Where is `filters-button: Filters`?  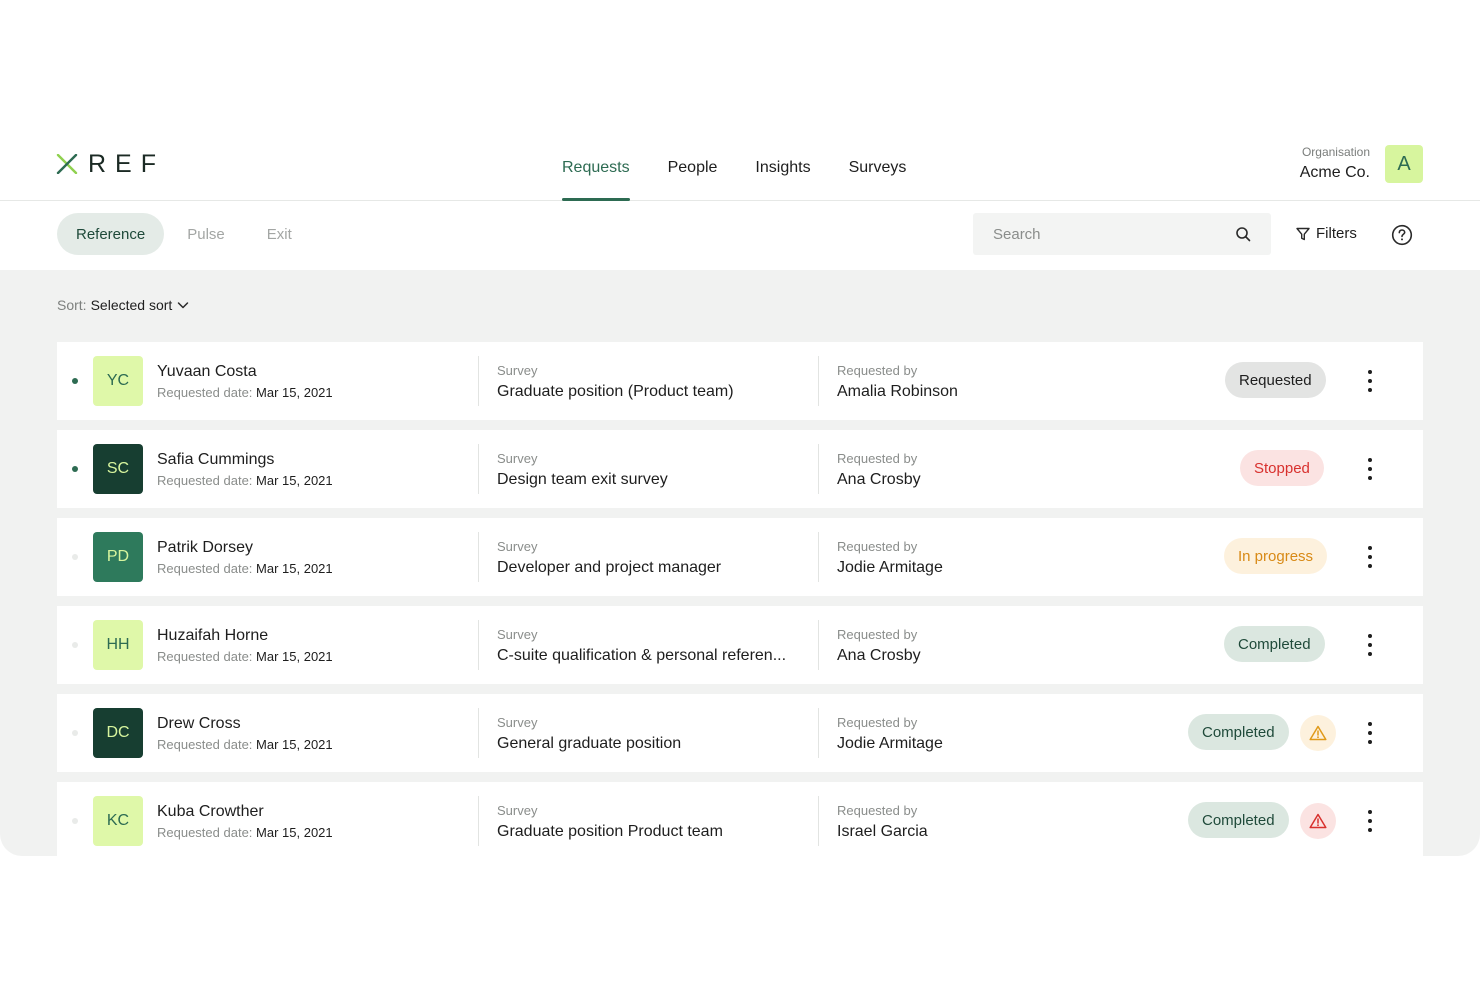
filters-button: Filters is located at coordinates (1326, 233).